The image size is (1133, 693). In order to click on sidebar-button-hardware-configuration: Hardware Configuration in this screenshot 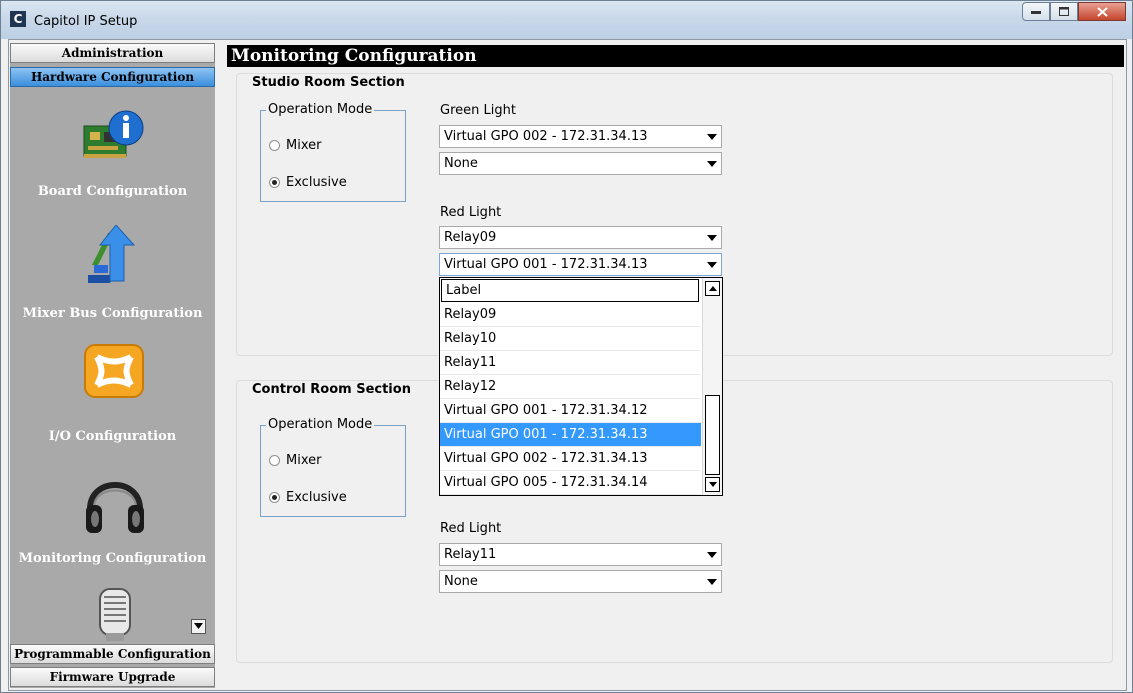, I will do `click(112, 77)`.